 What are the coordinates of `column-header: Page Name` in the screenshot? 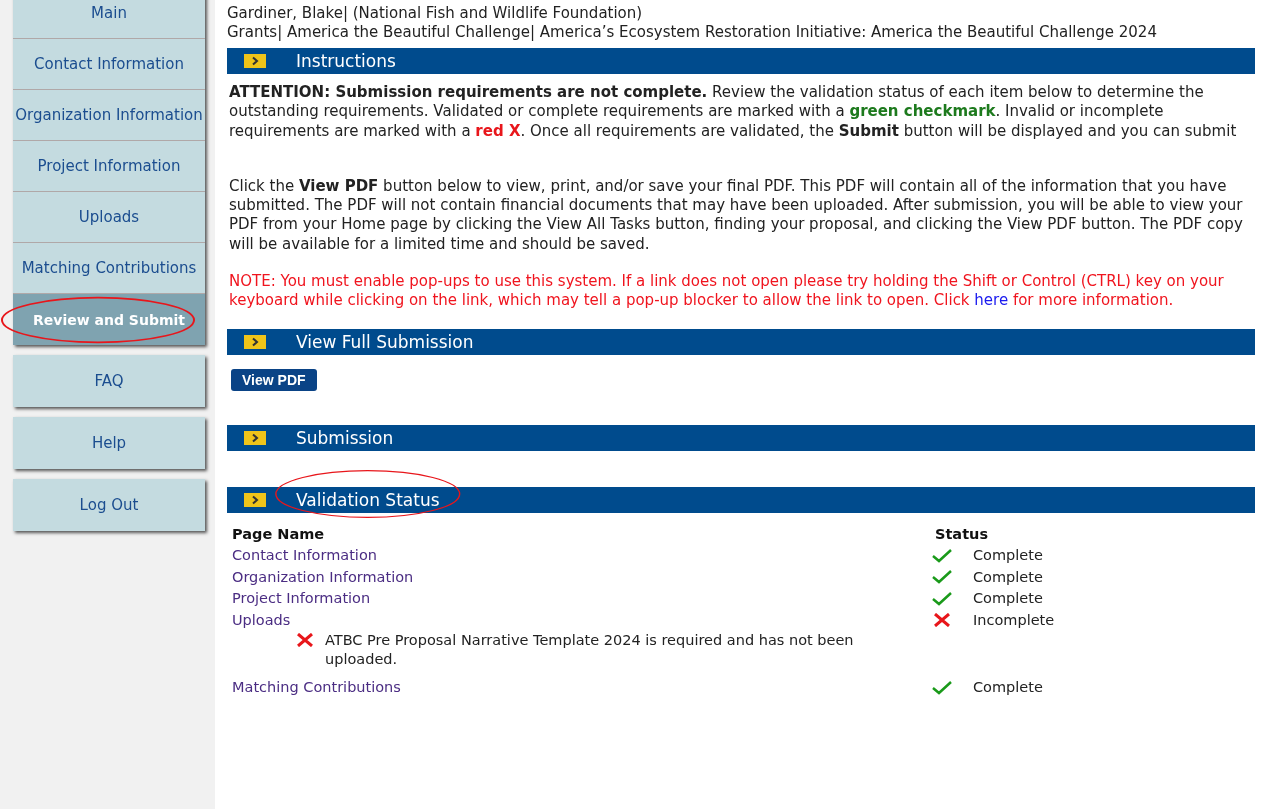 It's located at (278, 534).